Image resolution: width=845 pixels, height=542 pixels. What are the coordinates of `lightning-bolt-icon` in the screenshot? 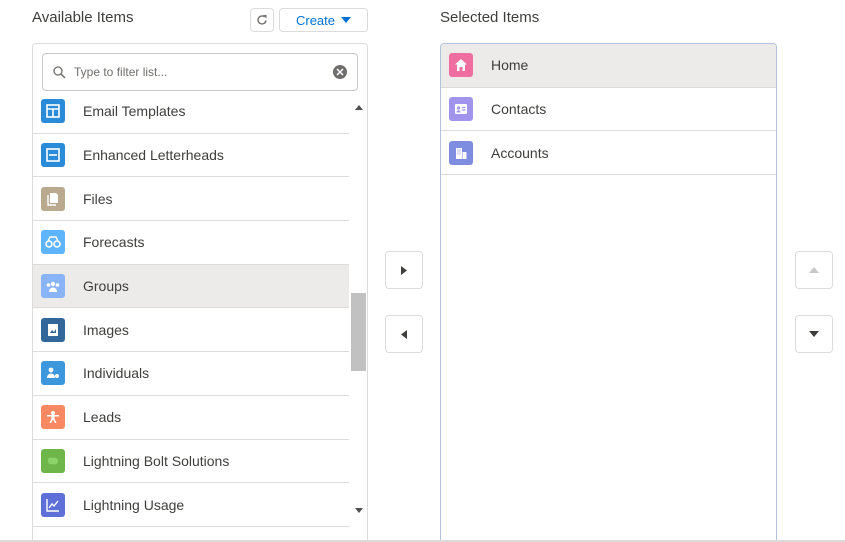 It's located at (53, 460).